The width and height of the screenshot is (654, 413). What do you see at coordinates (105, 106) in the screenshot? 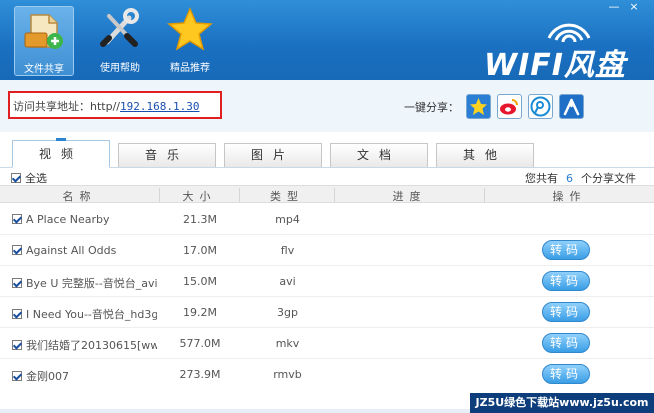
I see `address-prefix: http//` at bounding box center [105, 106].